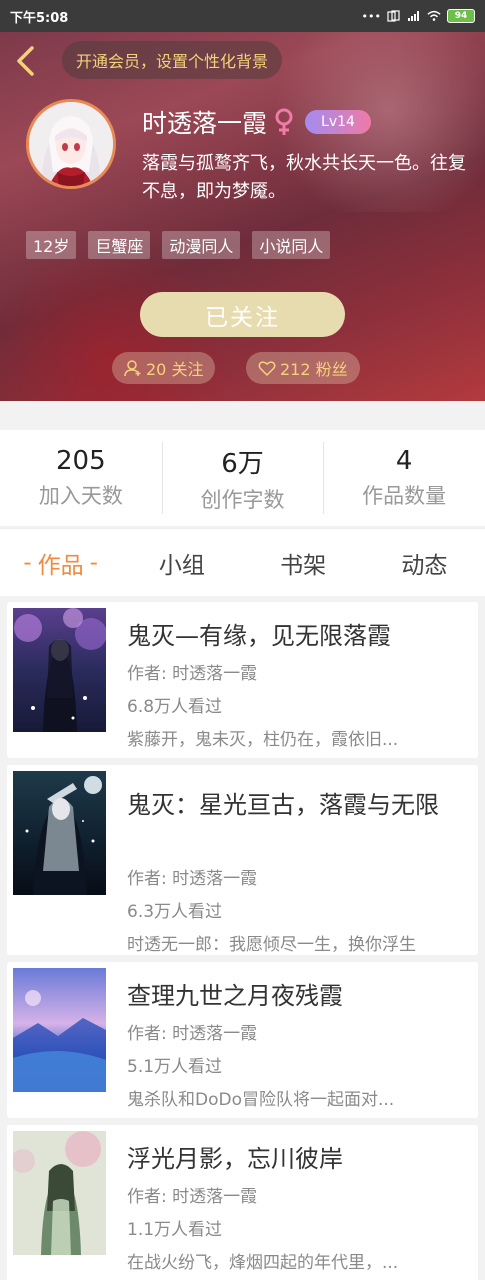 The image size is (485, 1280). I want to click on work-title: 浮光月影，忘川彼岸, so click(235, 1159).